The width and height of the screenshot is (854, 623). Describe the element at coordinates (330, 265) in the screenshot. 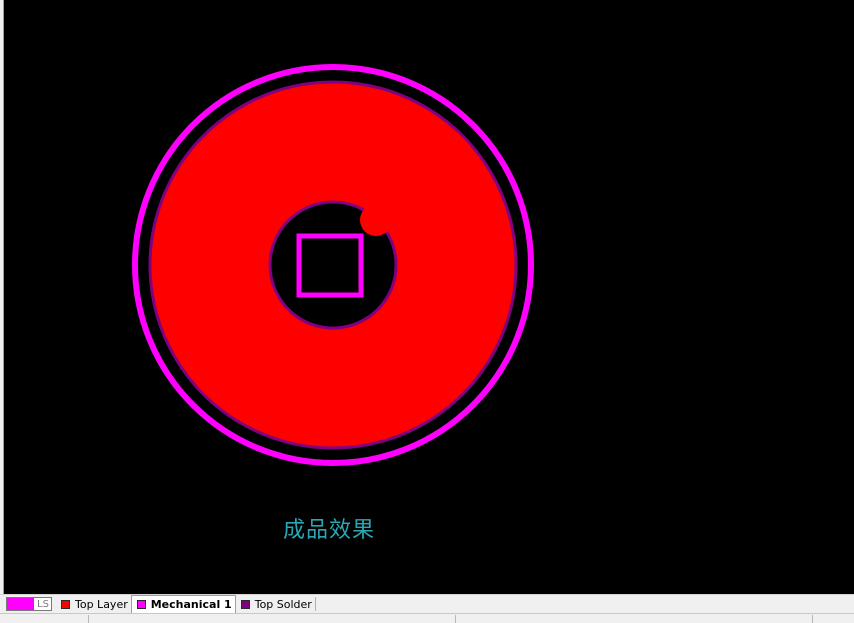

I see `inner-square` at that location.